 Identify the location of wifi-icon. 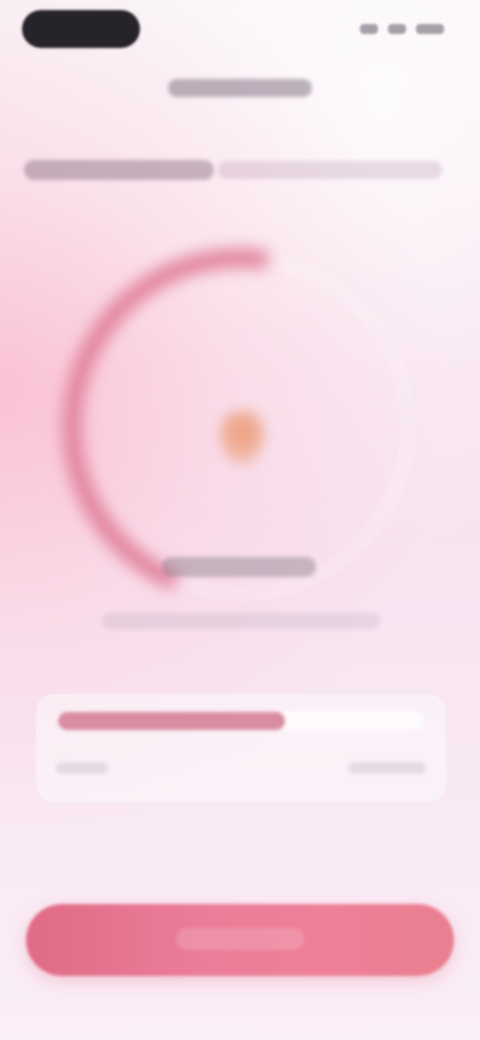
(397, 29).